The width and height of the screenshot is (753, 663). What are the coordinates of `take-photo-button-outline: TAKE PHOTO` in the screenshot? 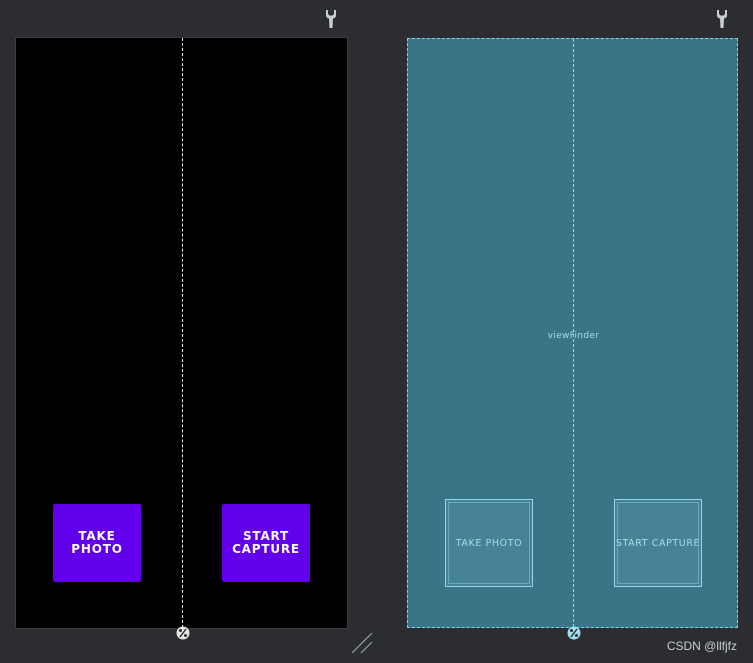 It's located at (489, 543).